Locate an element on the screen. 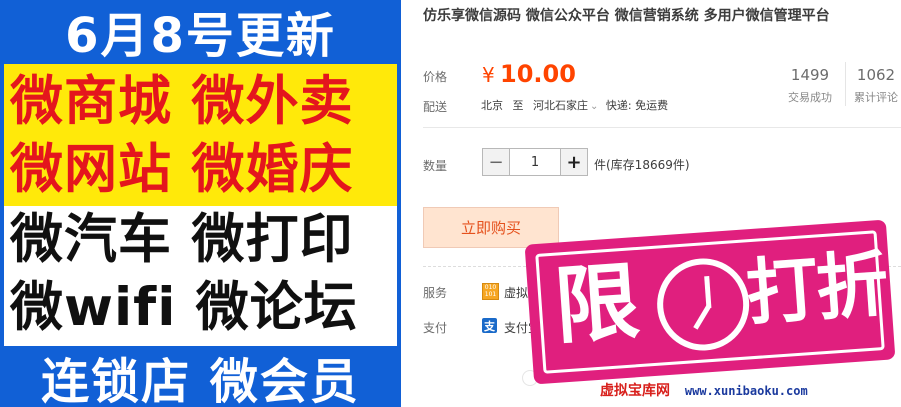 The image size is (901, 407). watermark-url: www.xunibaoku.com is located at coordinates (746, 391).